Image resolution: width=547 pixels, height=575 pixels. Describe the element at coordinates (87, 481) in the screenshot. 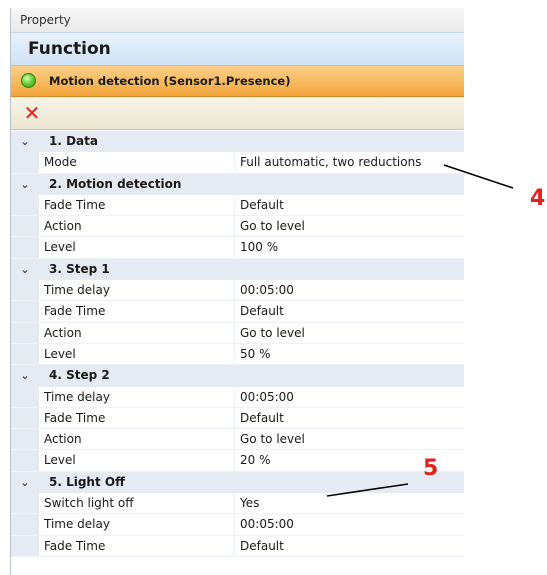

I see `category-label: 5. Light Off` at that location.